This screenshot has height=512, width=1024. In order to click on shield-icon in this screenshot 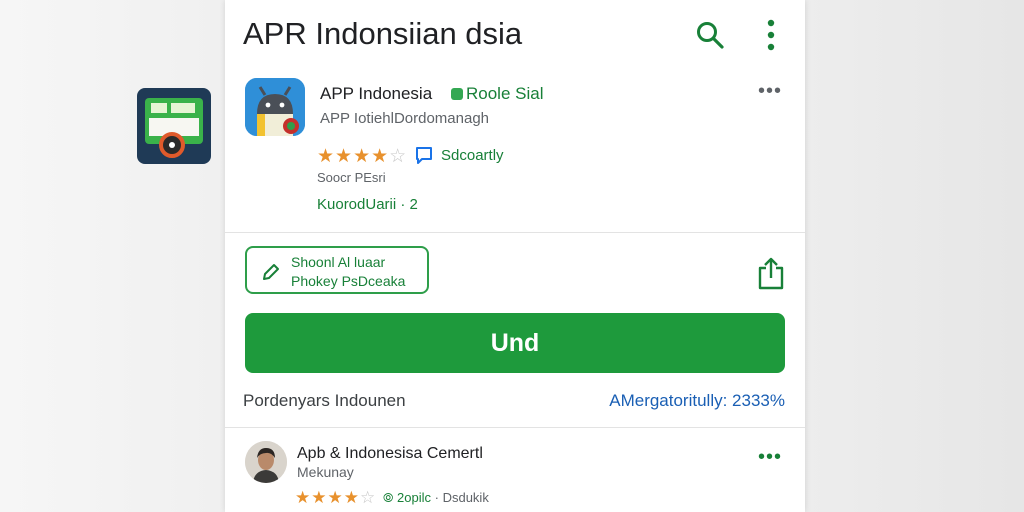, I will do `click(457, 94)`.